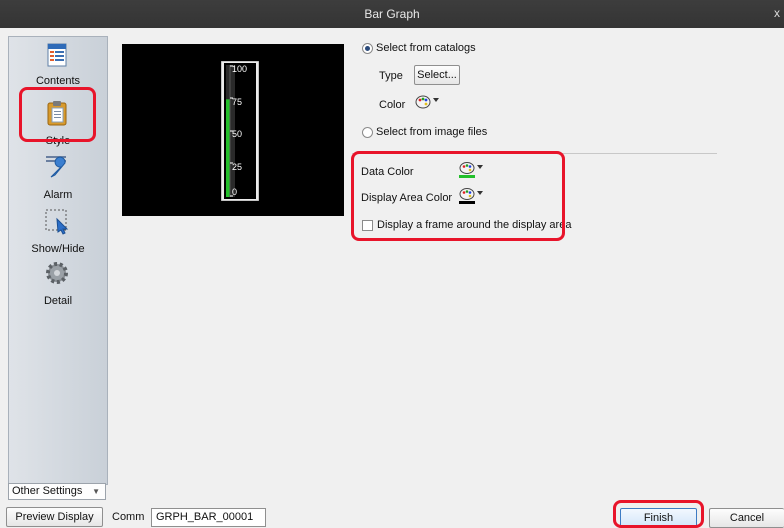 The image size is (784, 528). I want to click on sidebar-item-show-hide: Show/Hide, so click(58, 231).